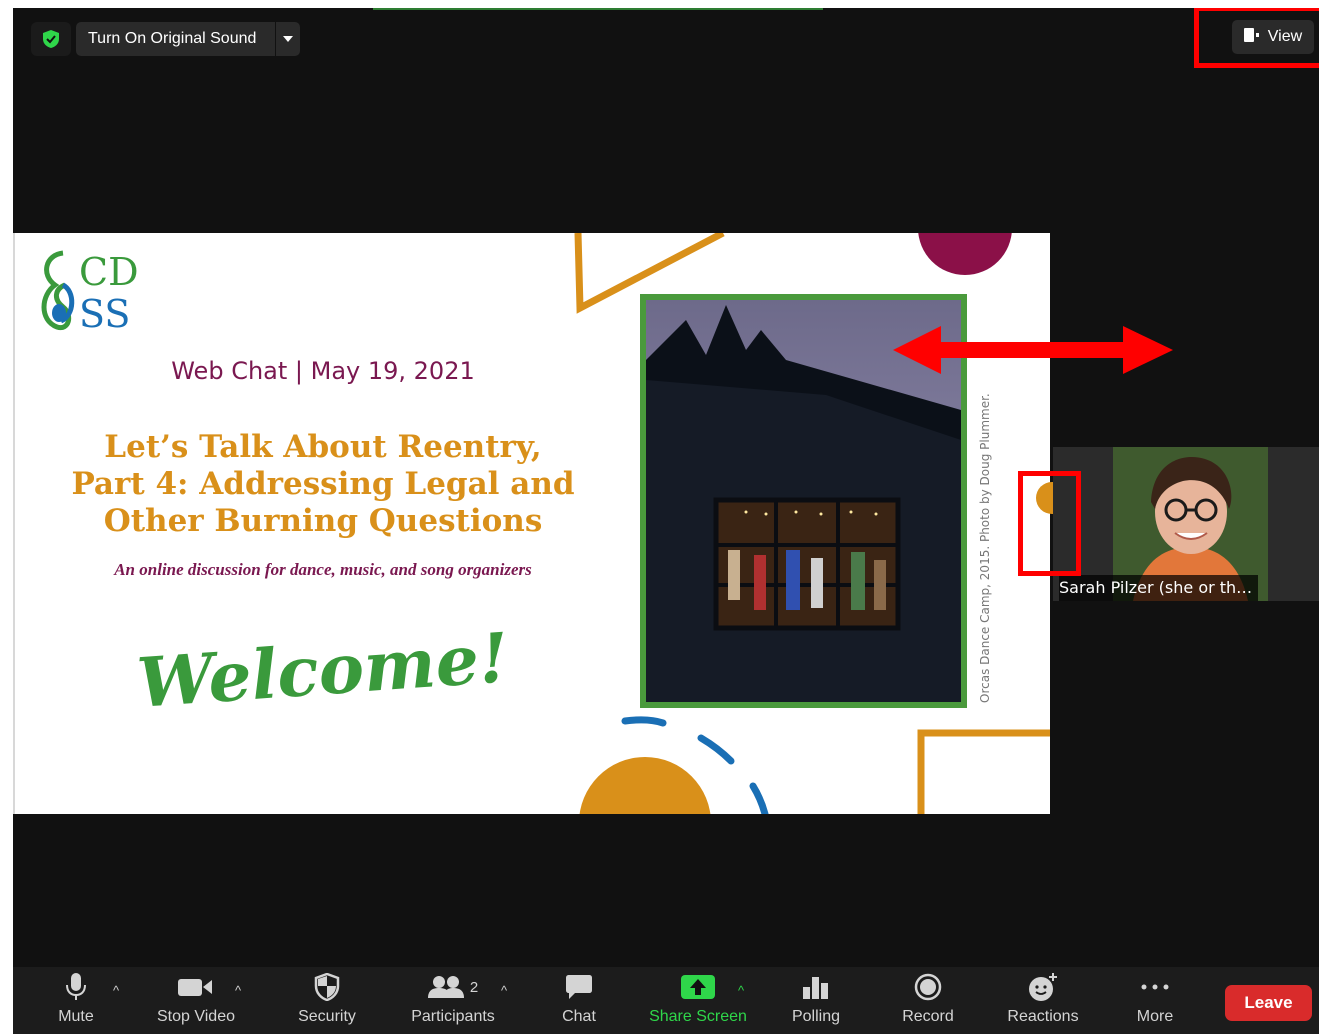 The height and width of the screenshot is (1034, 1319). What do you see at coordinates (51, 39) in the screenshot?
I see `encryption-shield-icon` at bounding box center [51, 39].